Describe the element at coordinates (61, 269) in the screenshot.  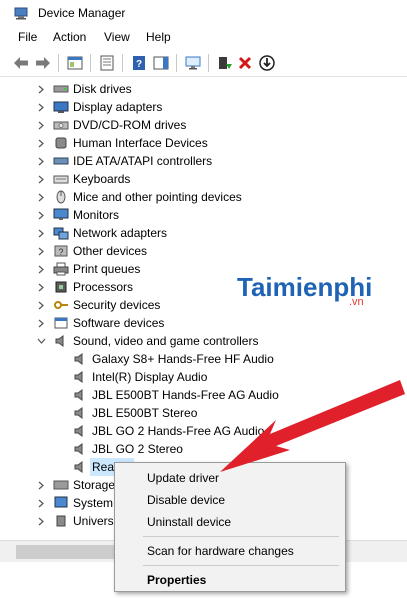
I see `printer-icon` at that location.